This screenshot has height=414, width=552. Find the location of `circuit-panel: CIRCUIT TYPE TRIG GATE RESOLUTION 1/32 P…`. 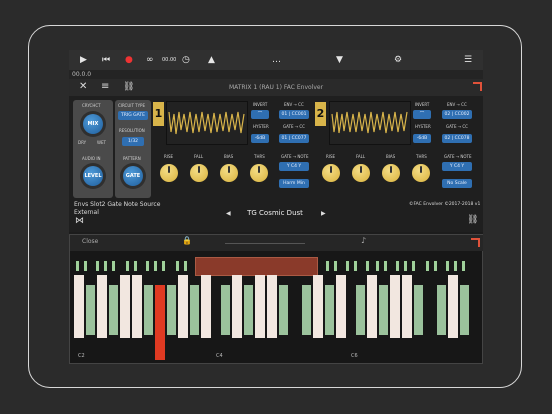

circuit-panel: CIRCUIT TYPE TRIG GATE RESOLUTION 1/32 P… is located at coordinates (133, 149).